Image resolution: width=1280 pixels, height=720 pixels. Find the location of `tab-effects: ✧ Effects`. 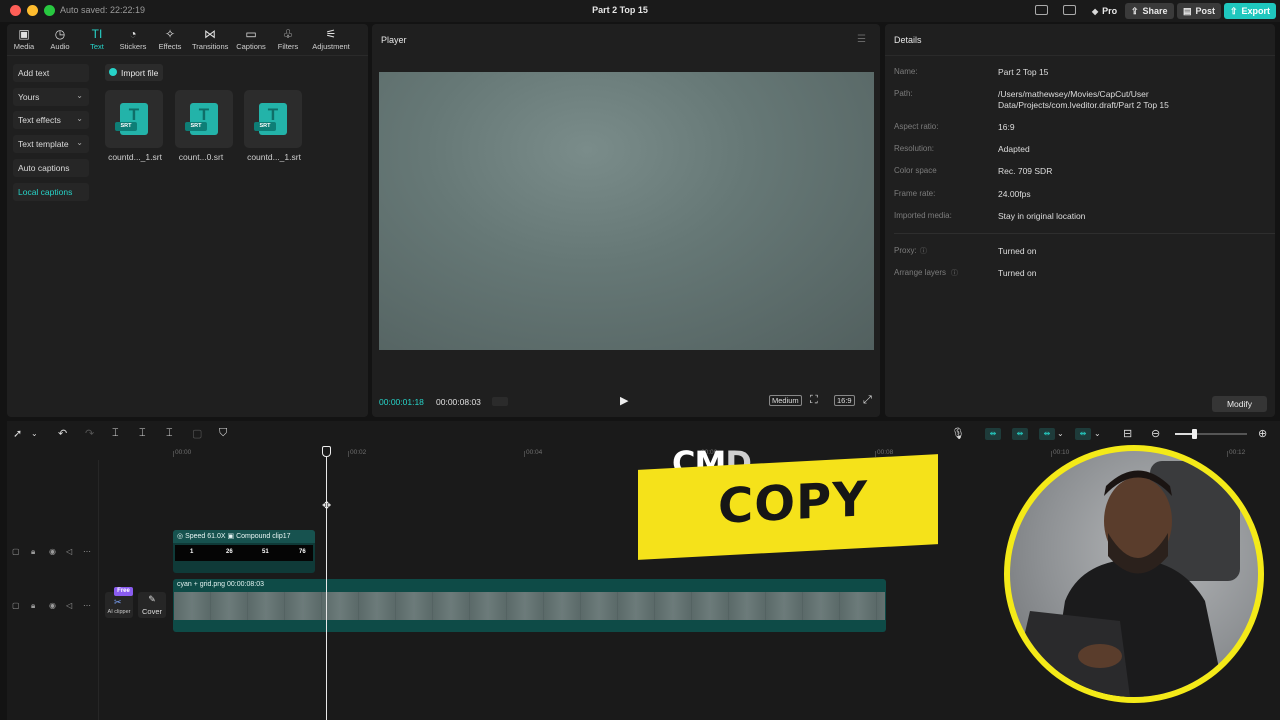

tab-effects: ✧ Effects is located at coordinates (170, 40).